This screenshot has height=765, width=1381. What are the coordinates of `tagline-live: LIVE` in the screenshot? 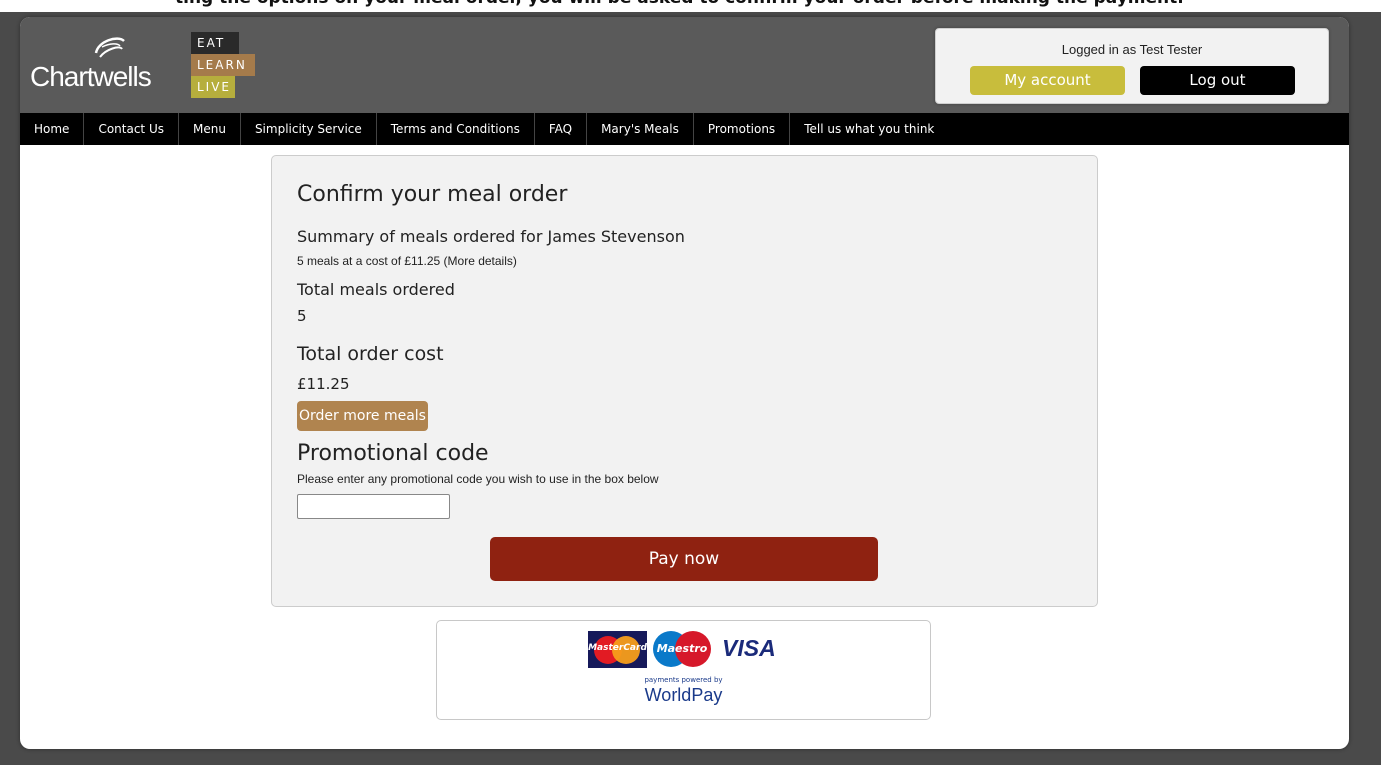 It's located at (213, 87).